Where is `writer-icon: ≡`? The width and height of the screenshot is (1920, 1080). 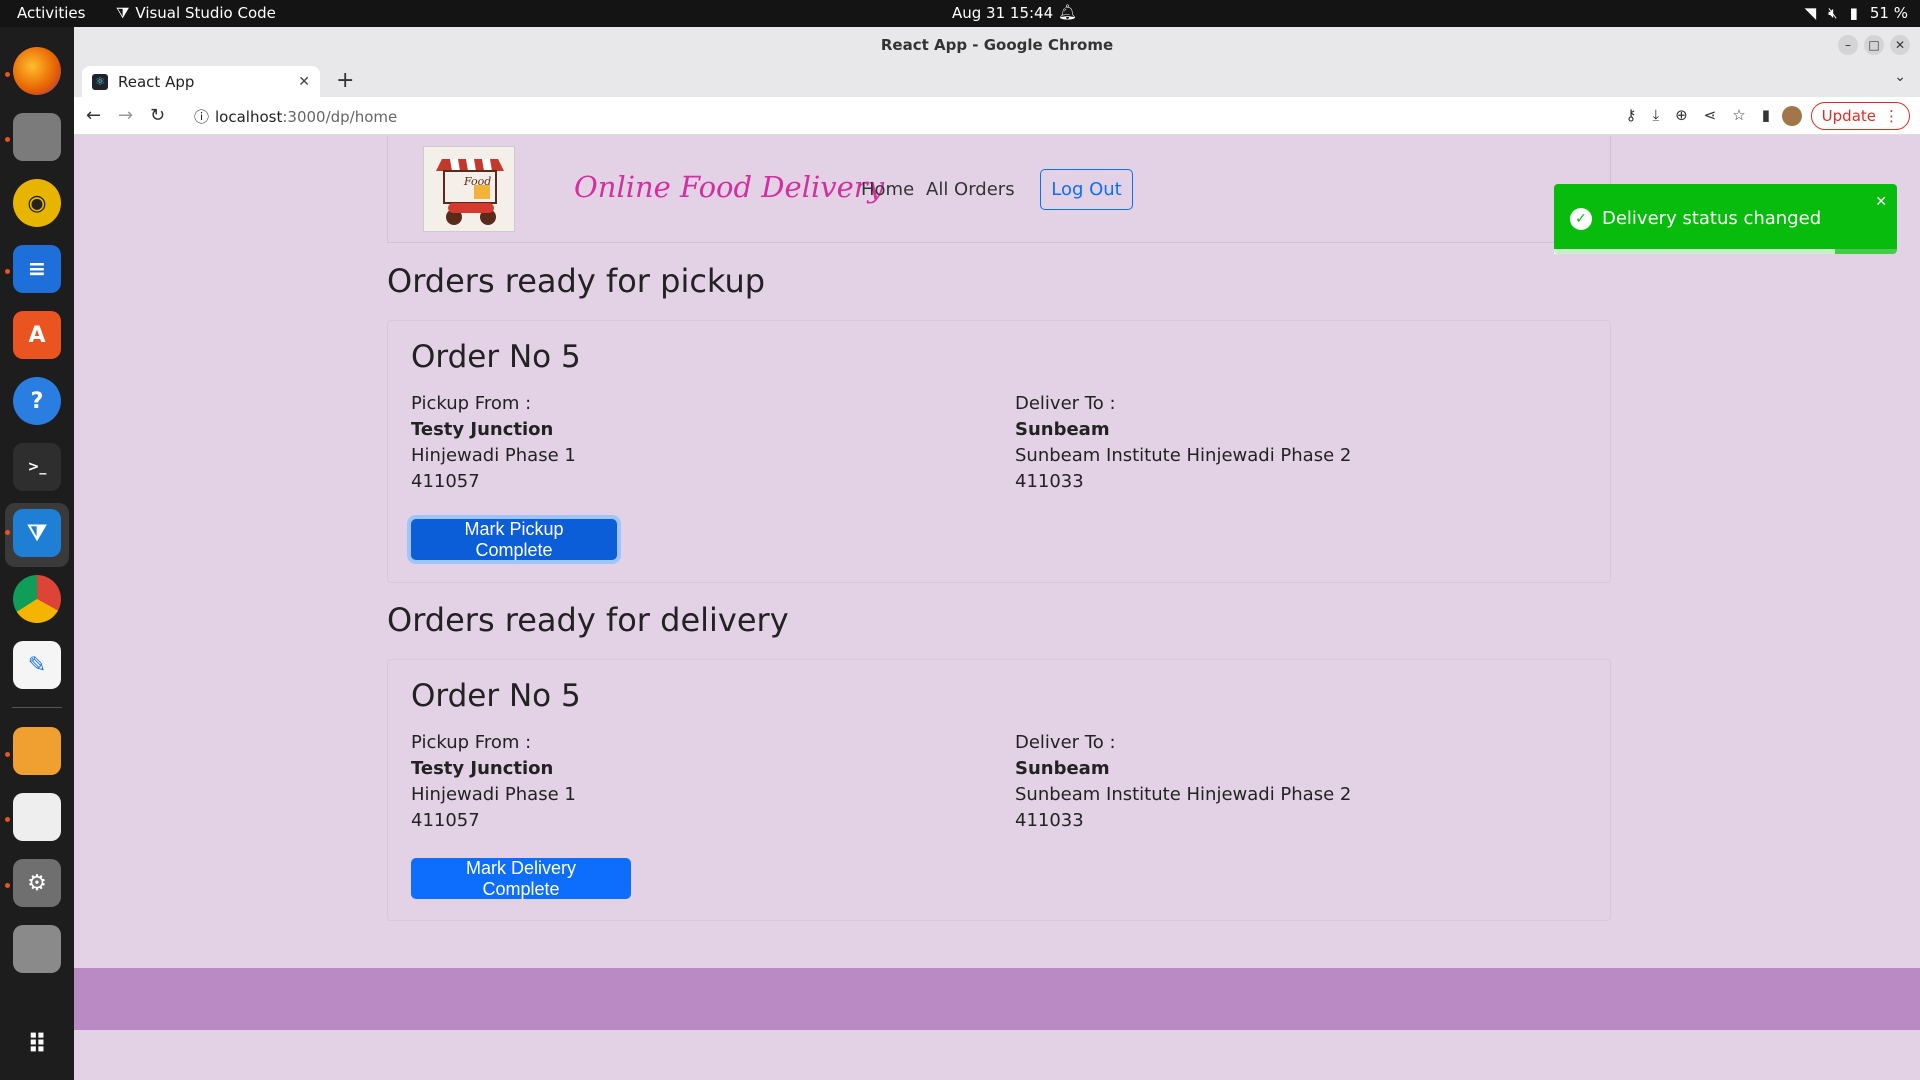
writer-icon: ≡ is located at coordinates (37, 269).